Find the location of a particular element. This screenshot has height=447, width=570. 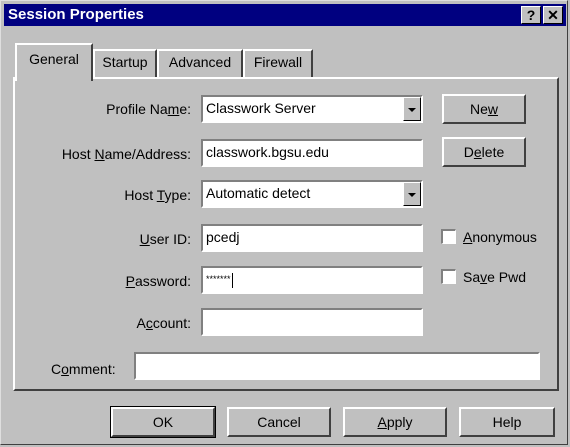

profile-name-value: Classwork Server is located at coordinates (261, 108).